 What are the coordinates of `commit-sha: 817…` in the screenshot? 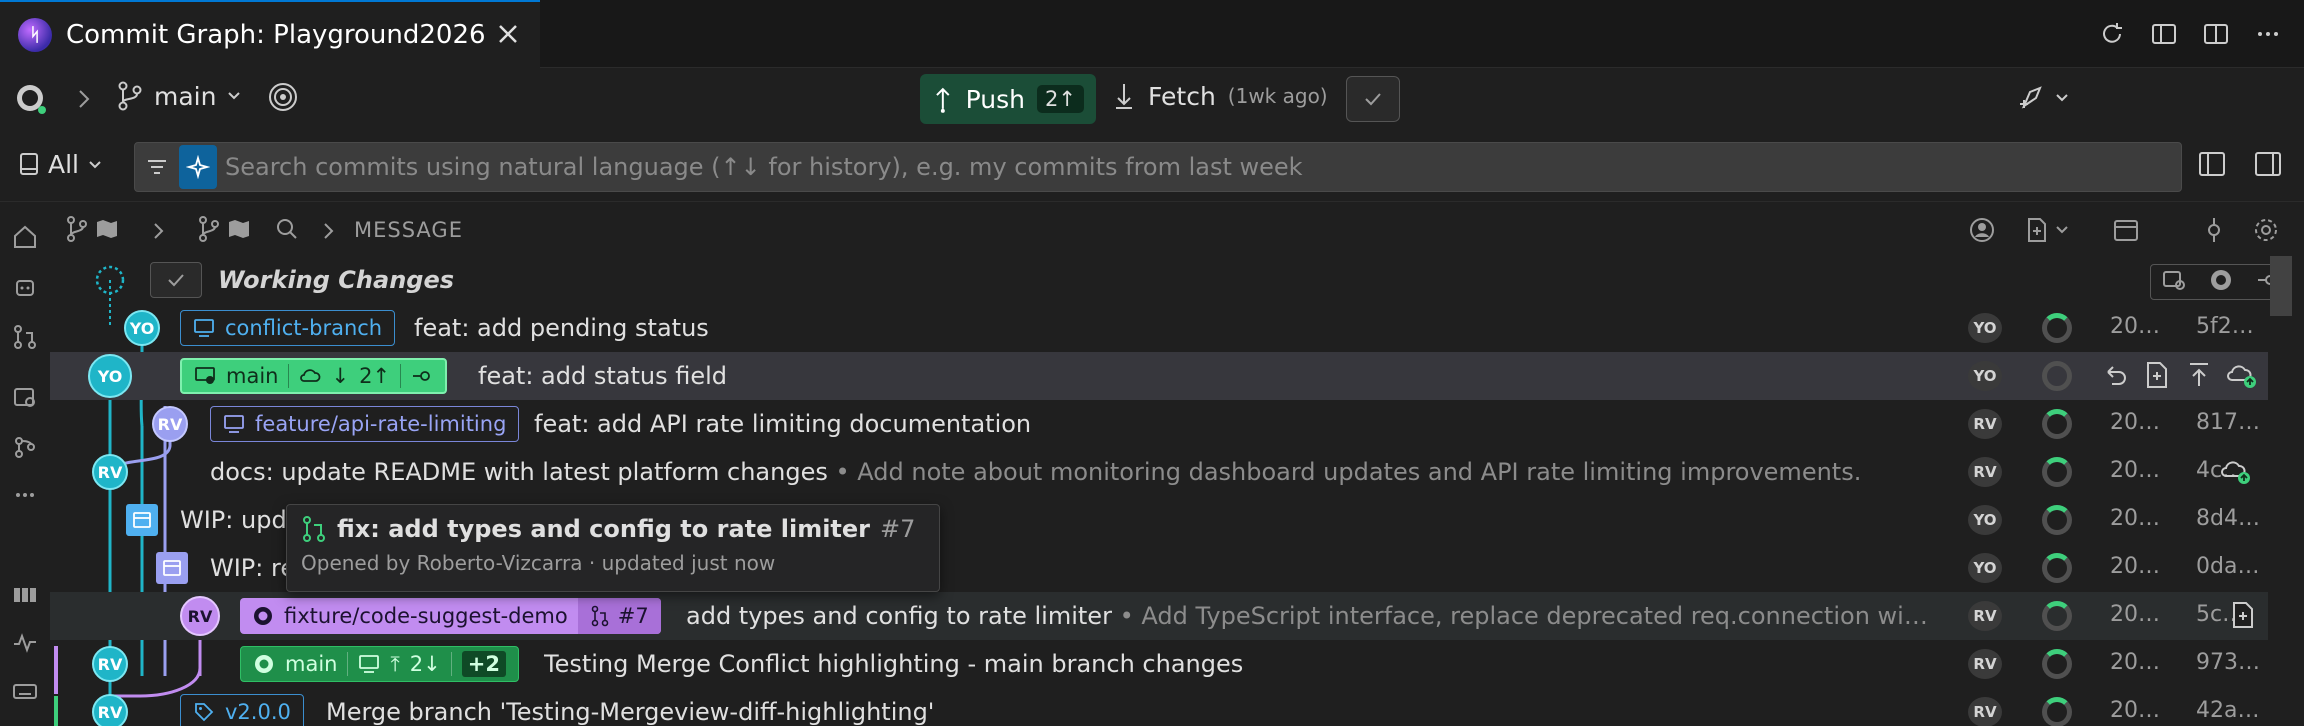 It's located at (2231, 422).